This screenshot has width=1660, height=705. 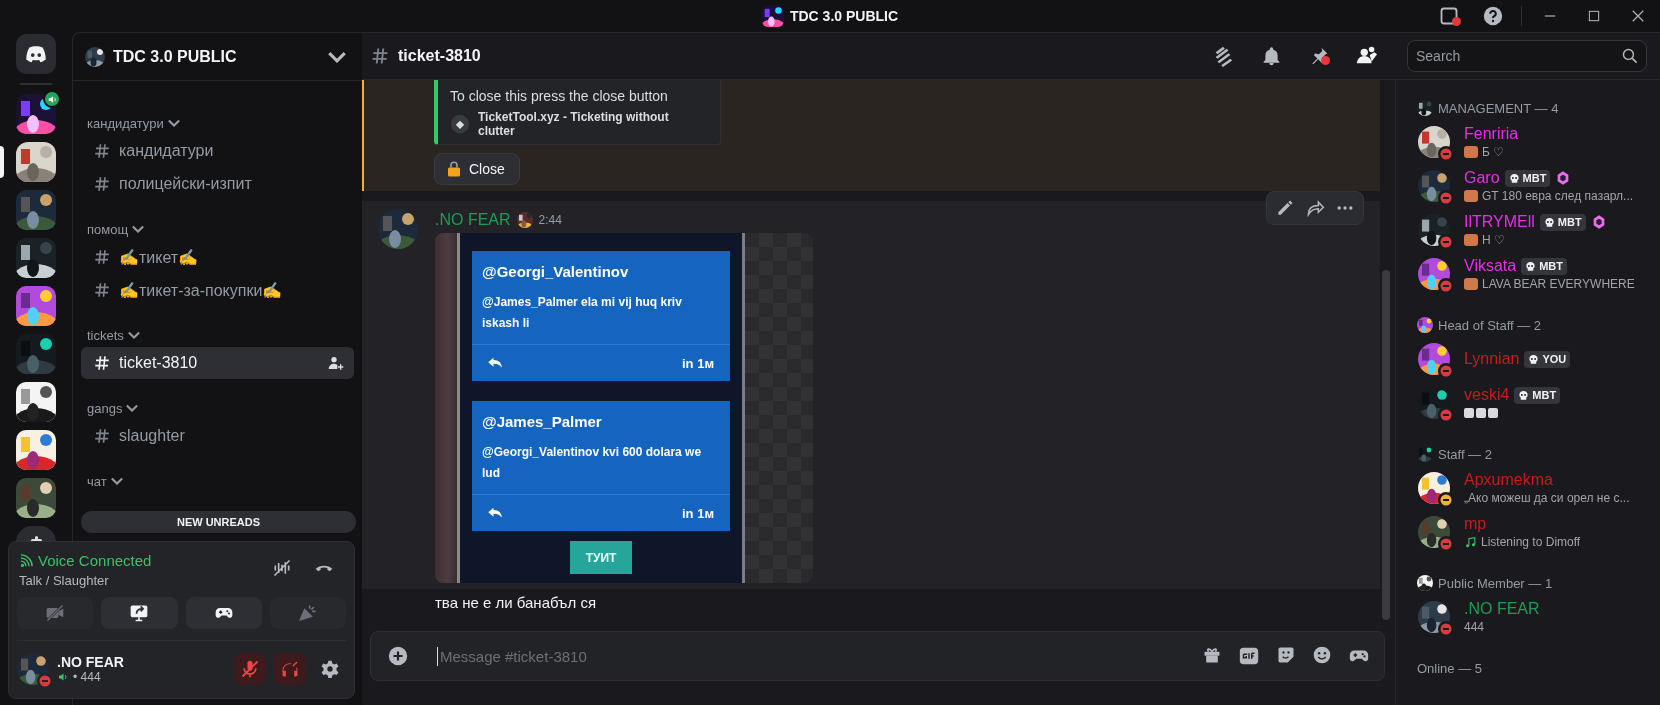 I want to click on camera-button, so click(x=55, y=613).